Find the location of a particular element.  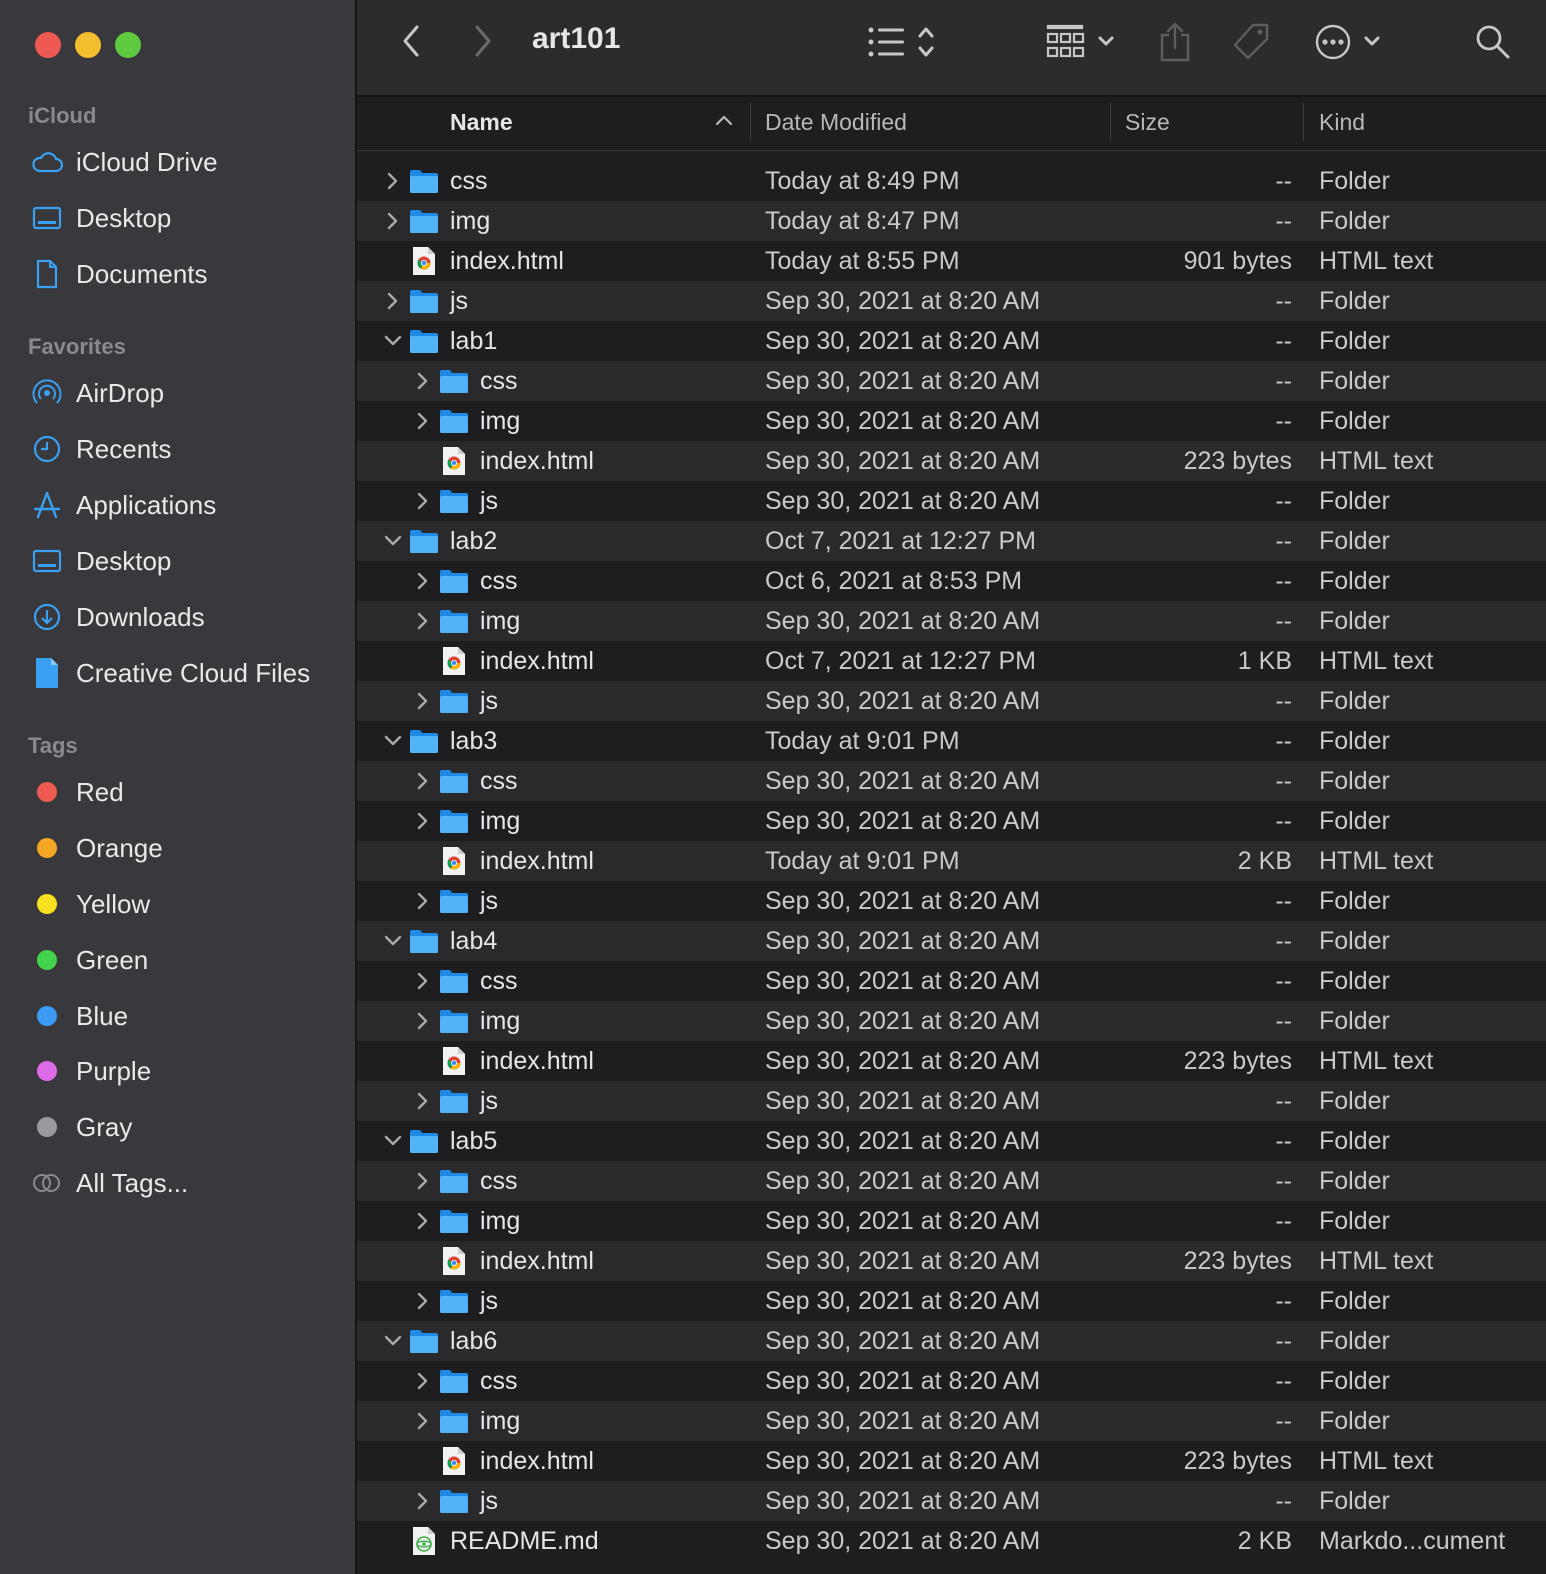

file-date-modified: Sep 30, 2021 at 8:20 AM is located at coordinates (903, 781).